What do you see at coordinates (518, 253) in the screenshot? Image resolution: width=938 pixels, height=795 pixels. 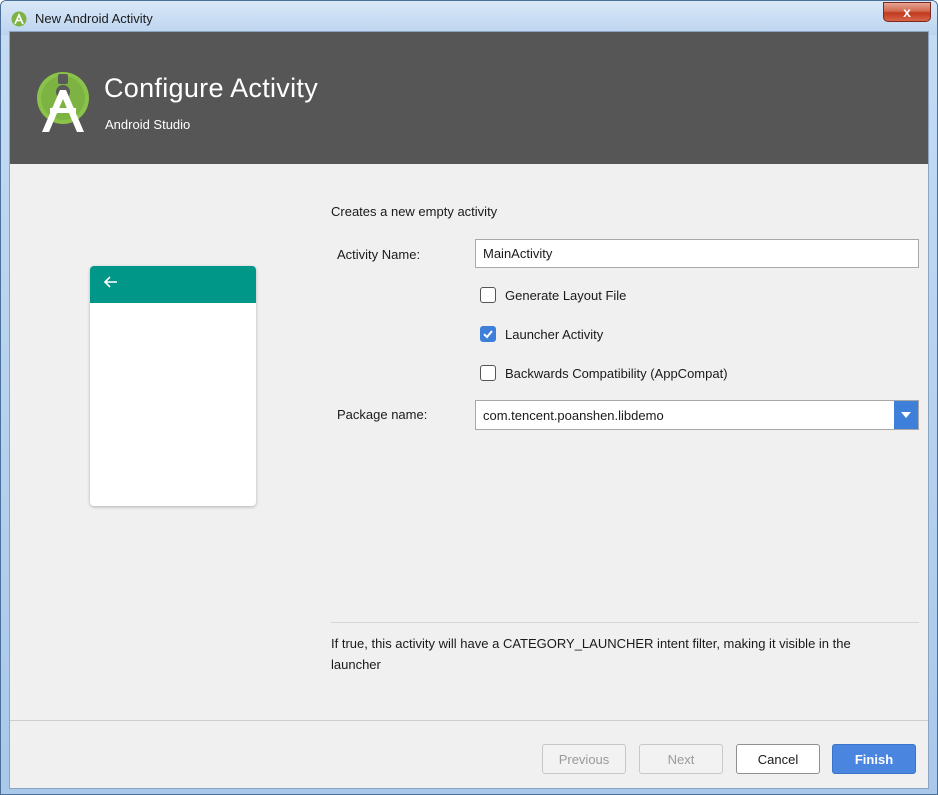 I see `activity-name-value: MainActivity` at bounding box center [518, 253].